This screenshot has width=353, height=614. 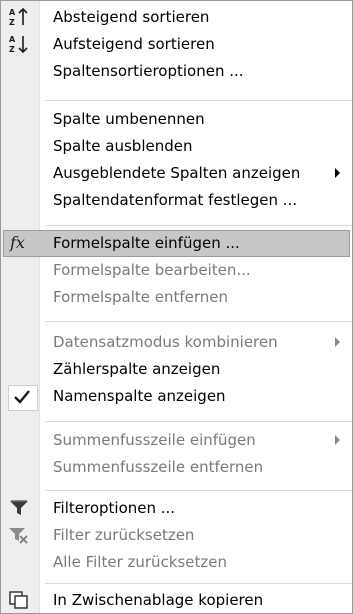 I want to click on checkmark-icon, so click(x=23, y=398).